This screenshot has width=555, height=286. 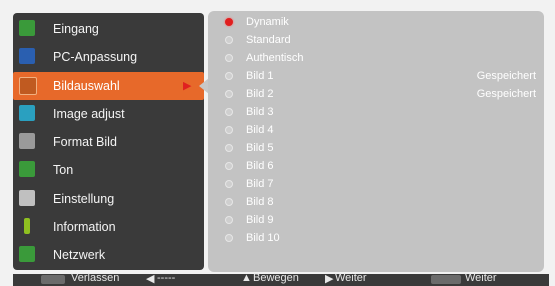 What do you see at coordinates (27, 113) in the screenshot?
I see `image-adjust-icon` at bounding box center [27, 113].